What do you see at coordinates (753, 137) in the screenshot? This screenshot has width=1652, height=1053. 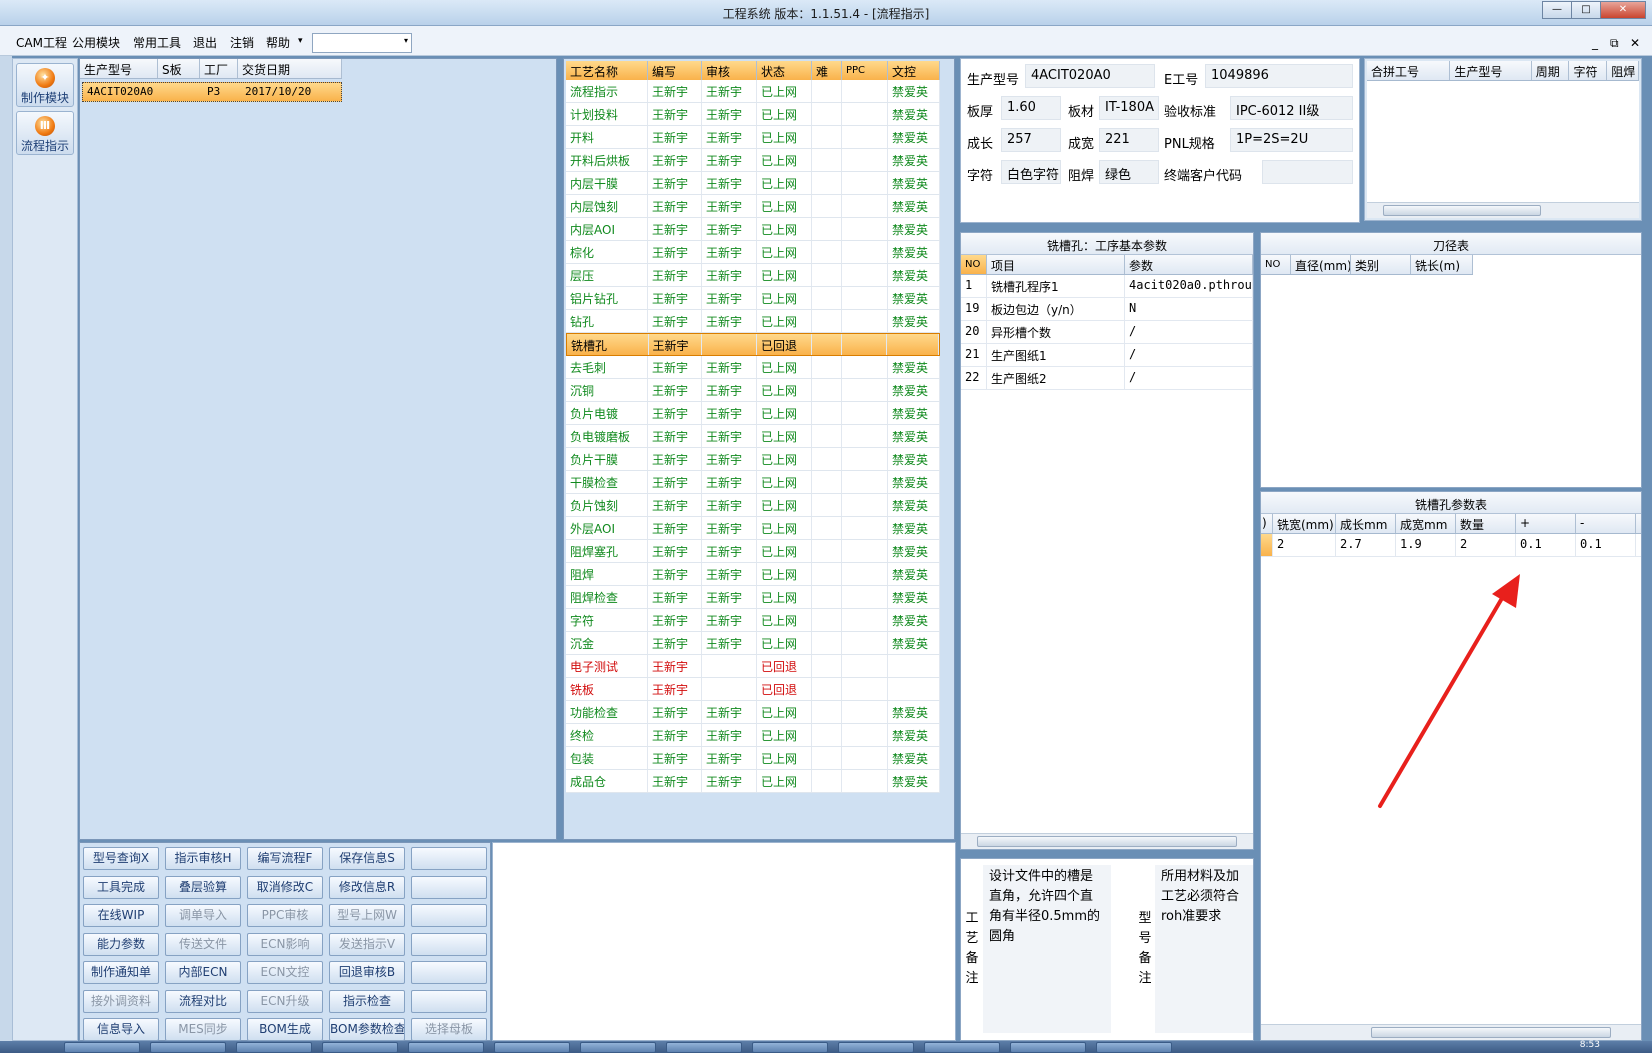 I see `table-row: 开料 王新宇 王新宇 已上网 禁爱英` at bounding box center [753, 137].